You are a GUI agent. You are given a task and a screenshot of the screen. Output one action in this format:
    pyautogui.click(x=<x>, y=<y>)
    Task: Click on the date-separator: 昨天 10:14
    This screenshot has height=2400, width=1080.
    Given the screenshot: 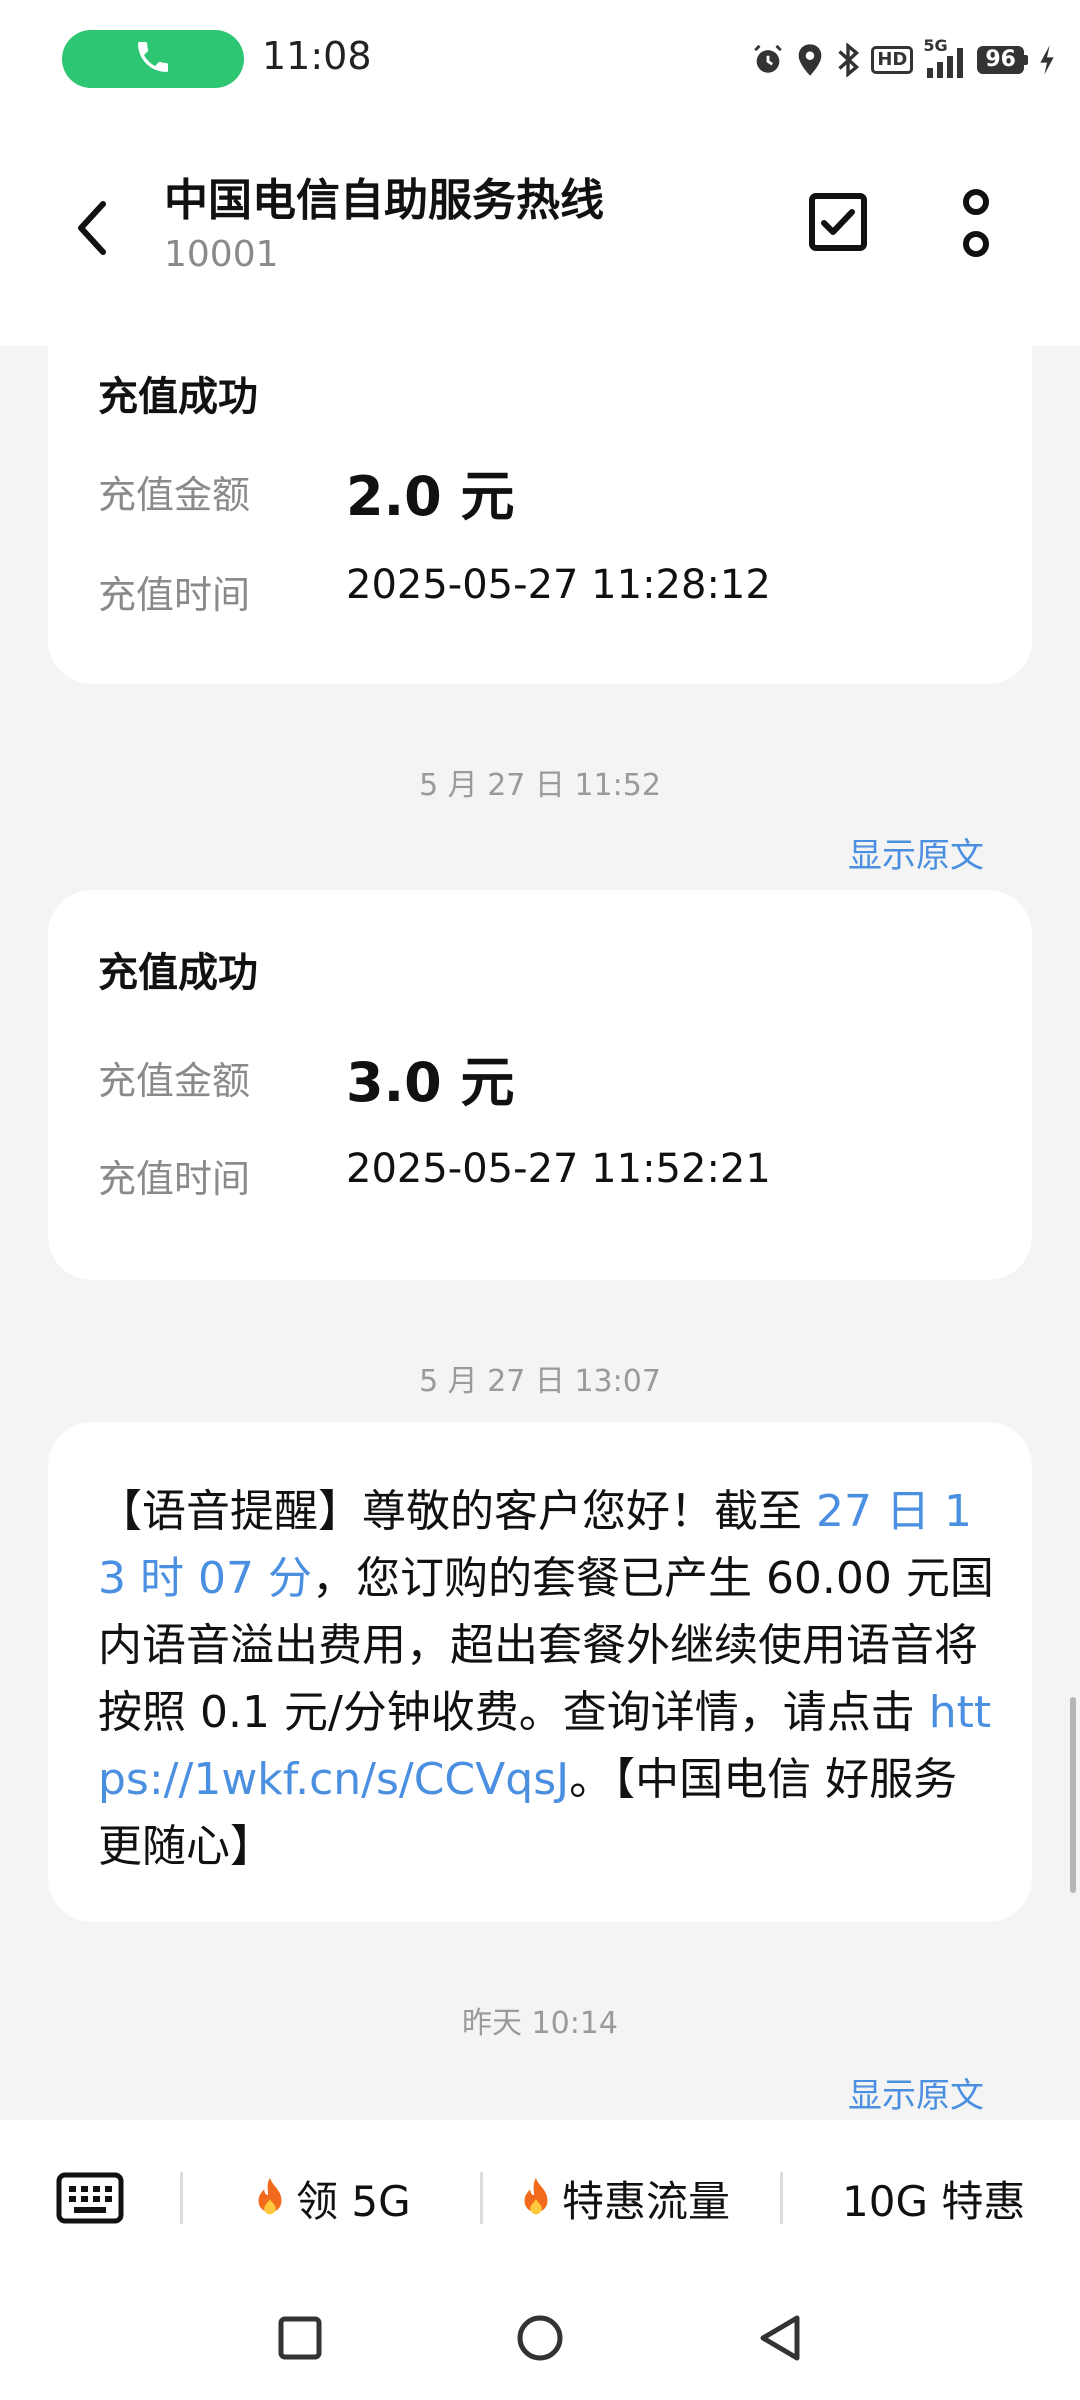 What is the action you would take?
    pyautogui.click(x=540, y=2023)
    